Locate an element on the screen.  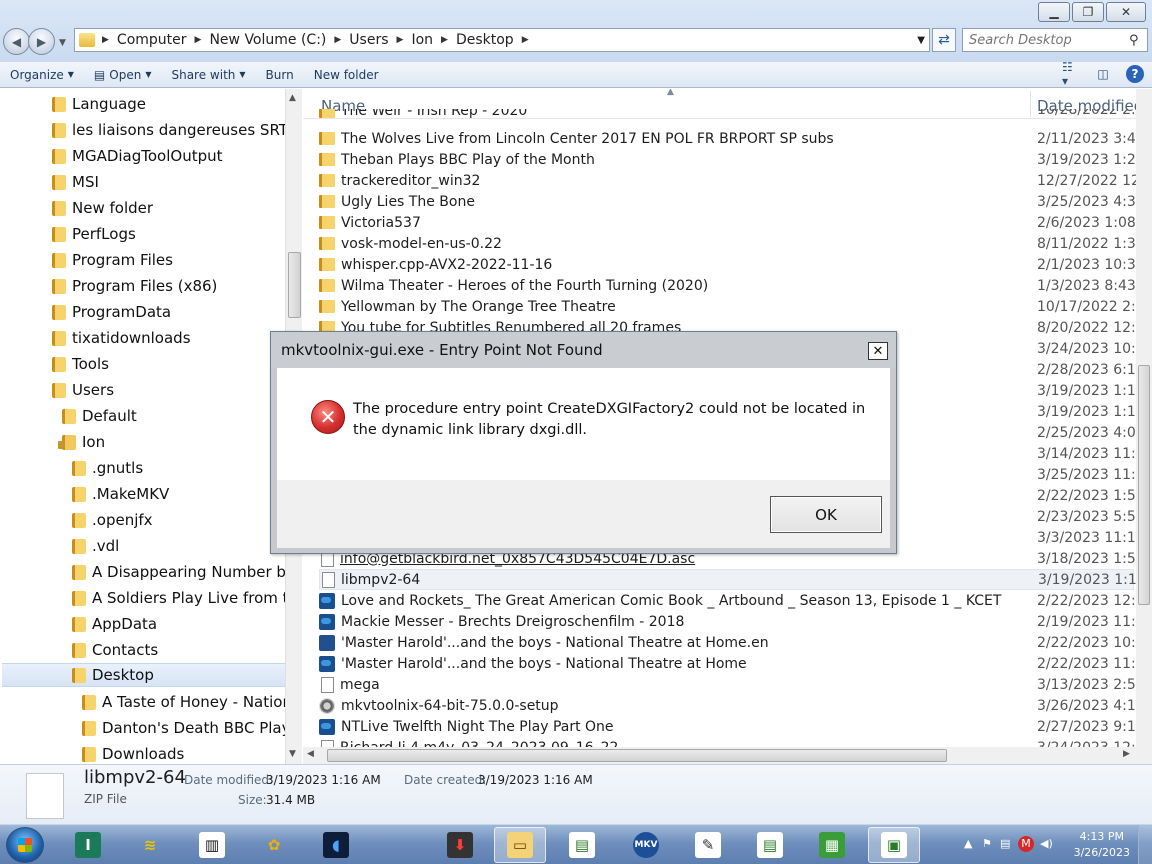
organize-menu: Organize ▼ is located at coordinates (42, 75).